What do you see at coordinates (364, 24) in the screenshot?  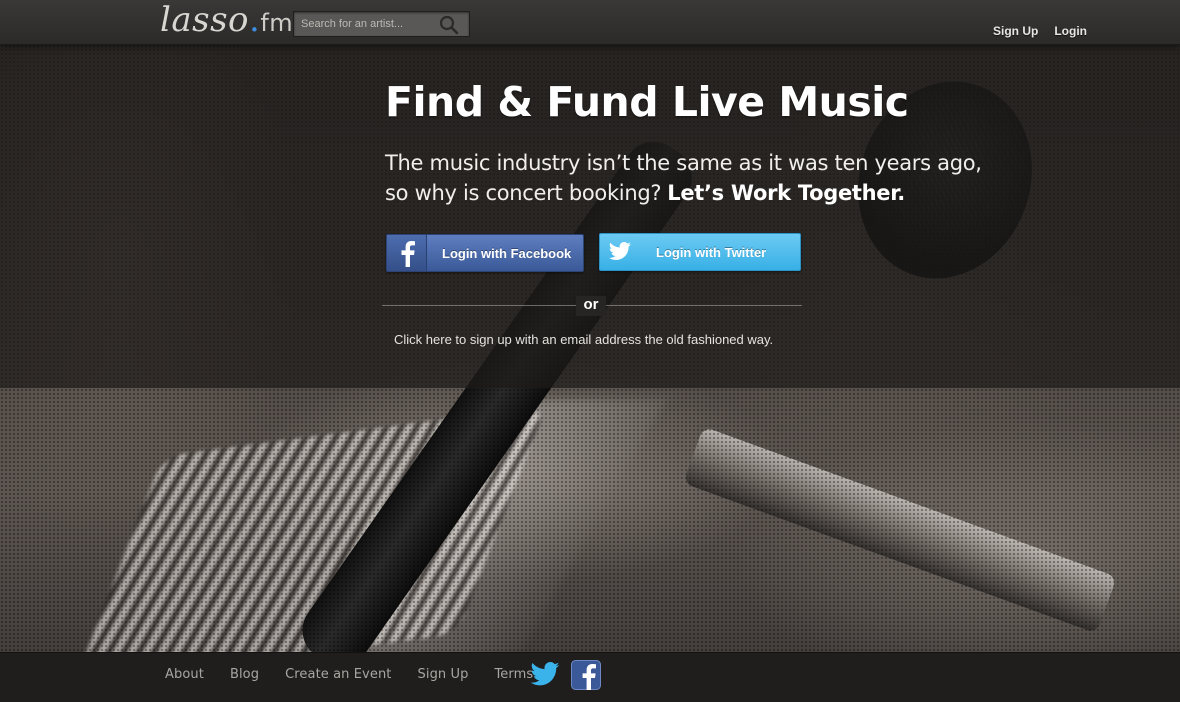 I see `search-input` at bounding box center [364, 24].